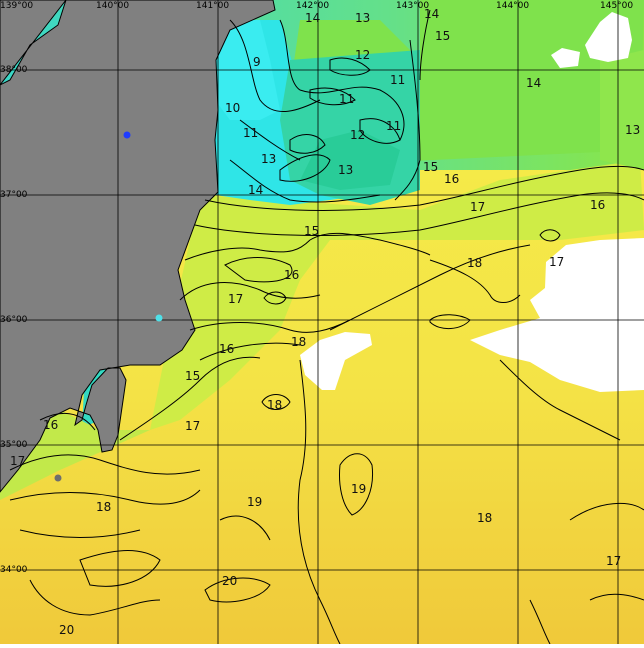 This screenshot has height=648, width=644. Describe the element at coordinates (616, 6) in the screenshot. I see `lon-label: 145°00` at that location.